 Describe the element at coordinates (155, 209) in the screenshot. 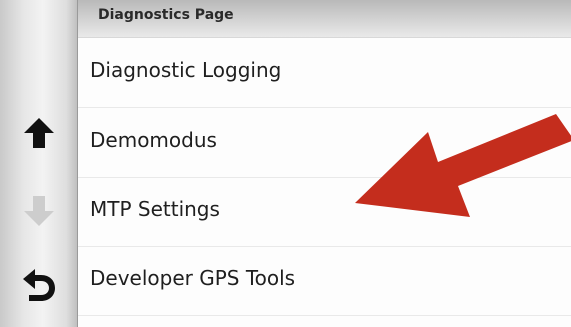

I see `list-item-label: MTP Settings` at that location.